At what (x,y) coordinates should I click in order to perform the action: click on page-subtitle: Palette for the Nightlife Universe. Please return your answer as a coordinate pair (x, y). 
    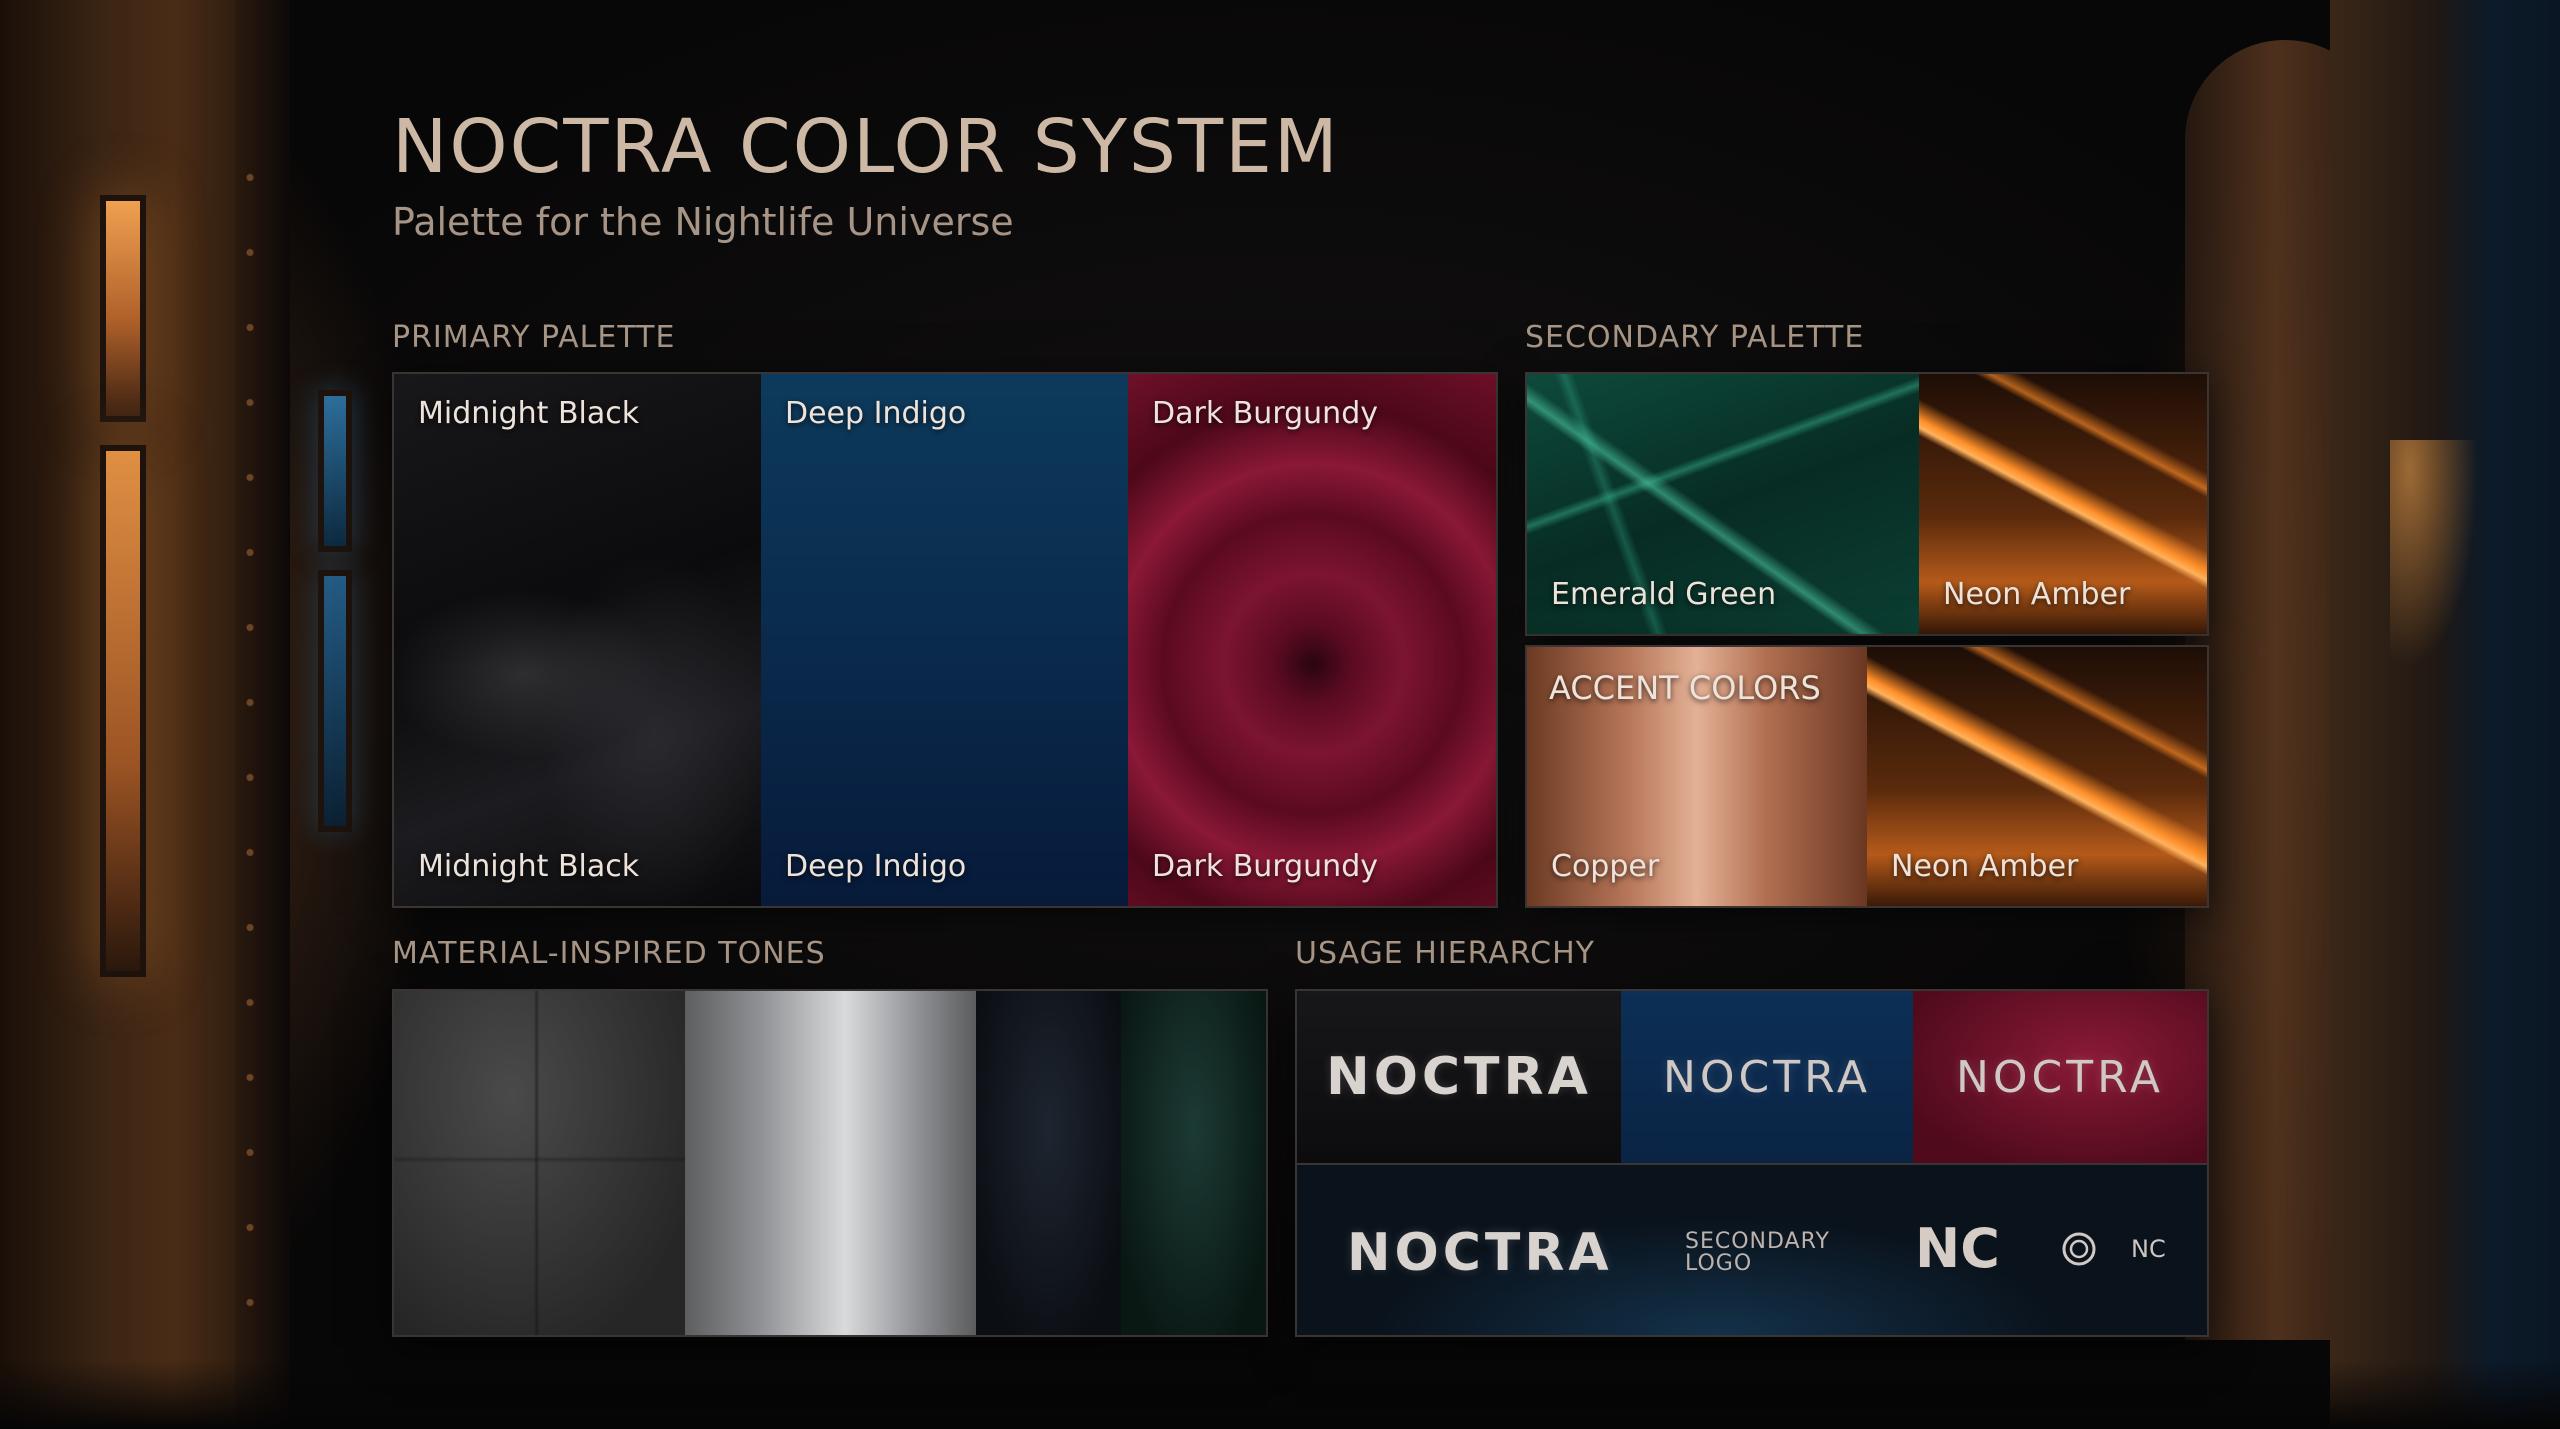
    Looking at the image, I should click on (703, 222).